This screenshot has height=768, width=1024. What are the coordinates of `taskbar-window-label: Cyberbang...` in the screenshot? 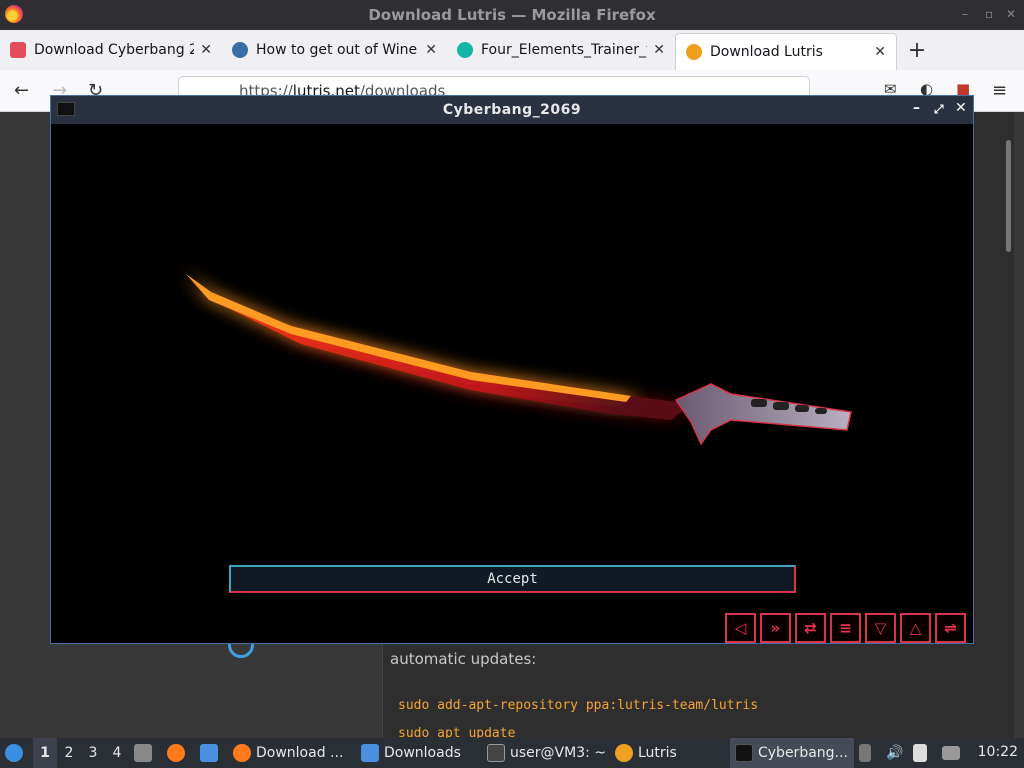 It's located at (803, 753).